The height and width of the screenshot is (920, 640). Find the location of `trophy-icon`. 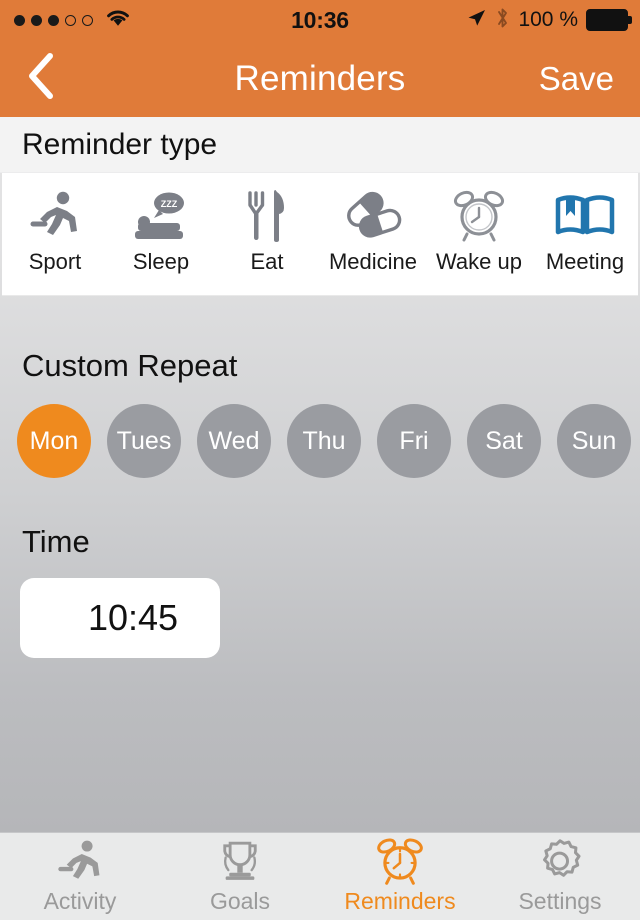

trophy-icon is located at coordinates (240, 862).